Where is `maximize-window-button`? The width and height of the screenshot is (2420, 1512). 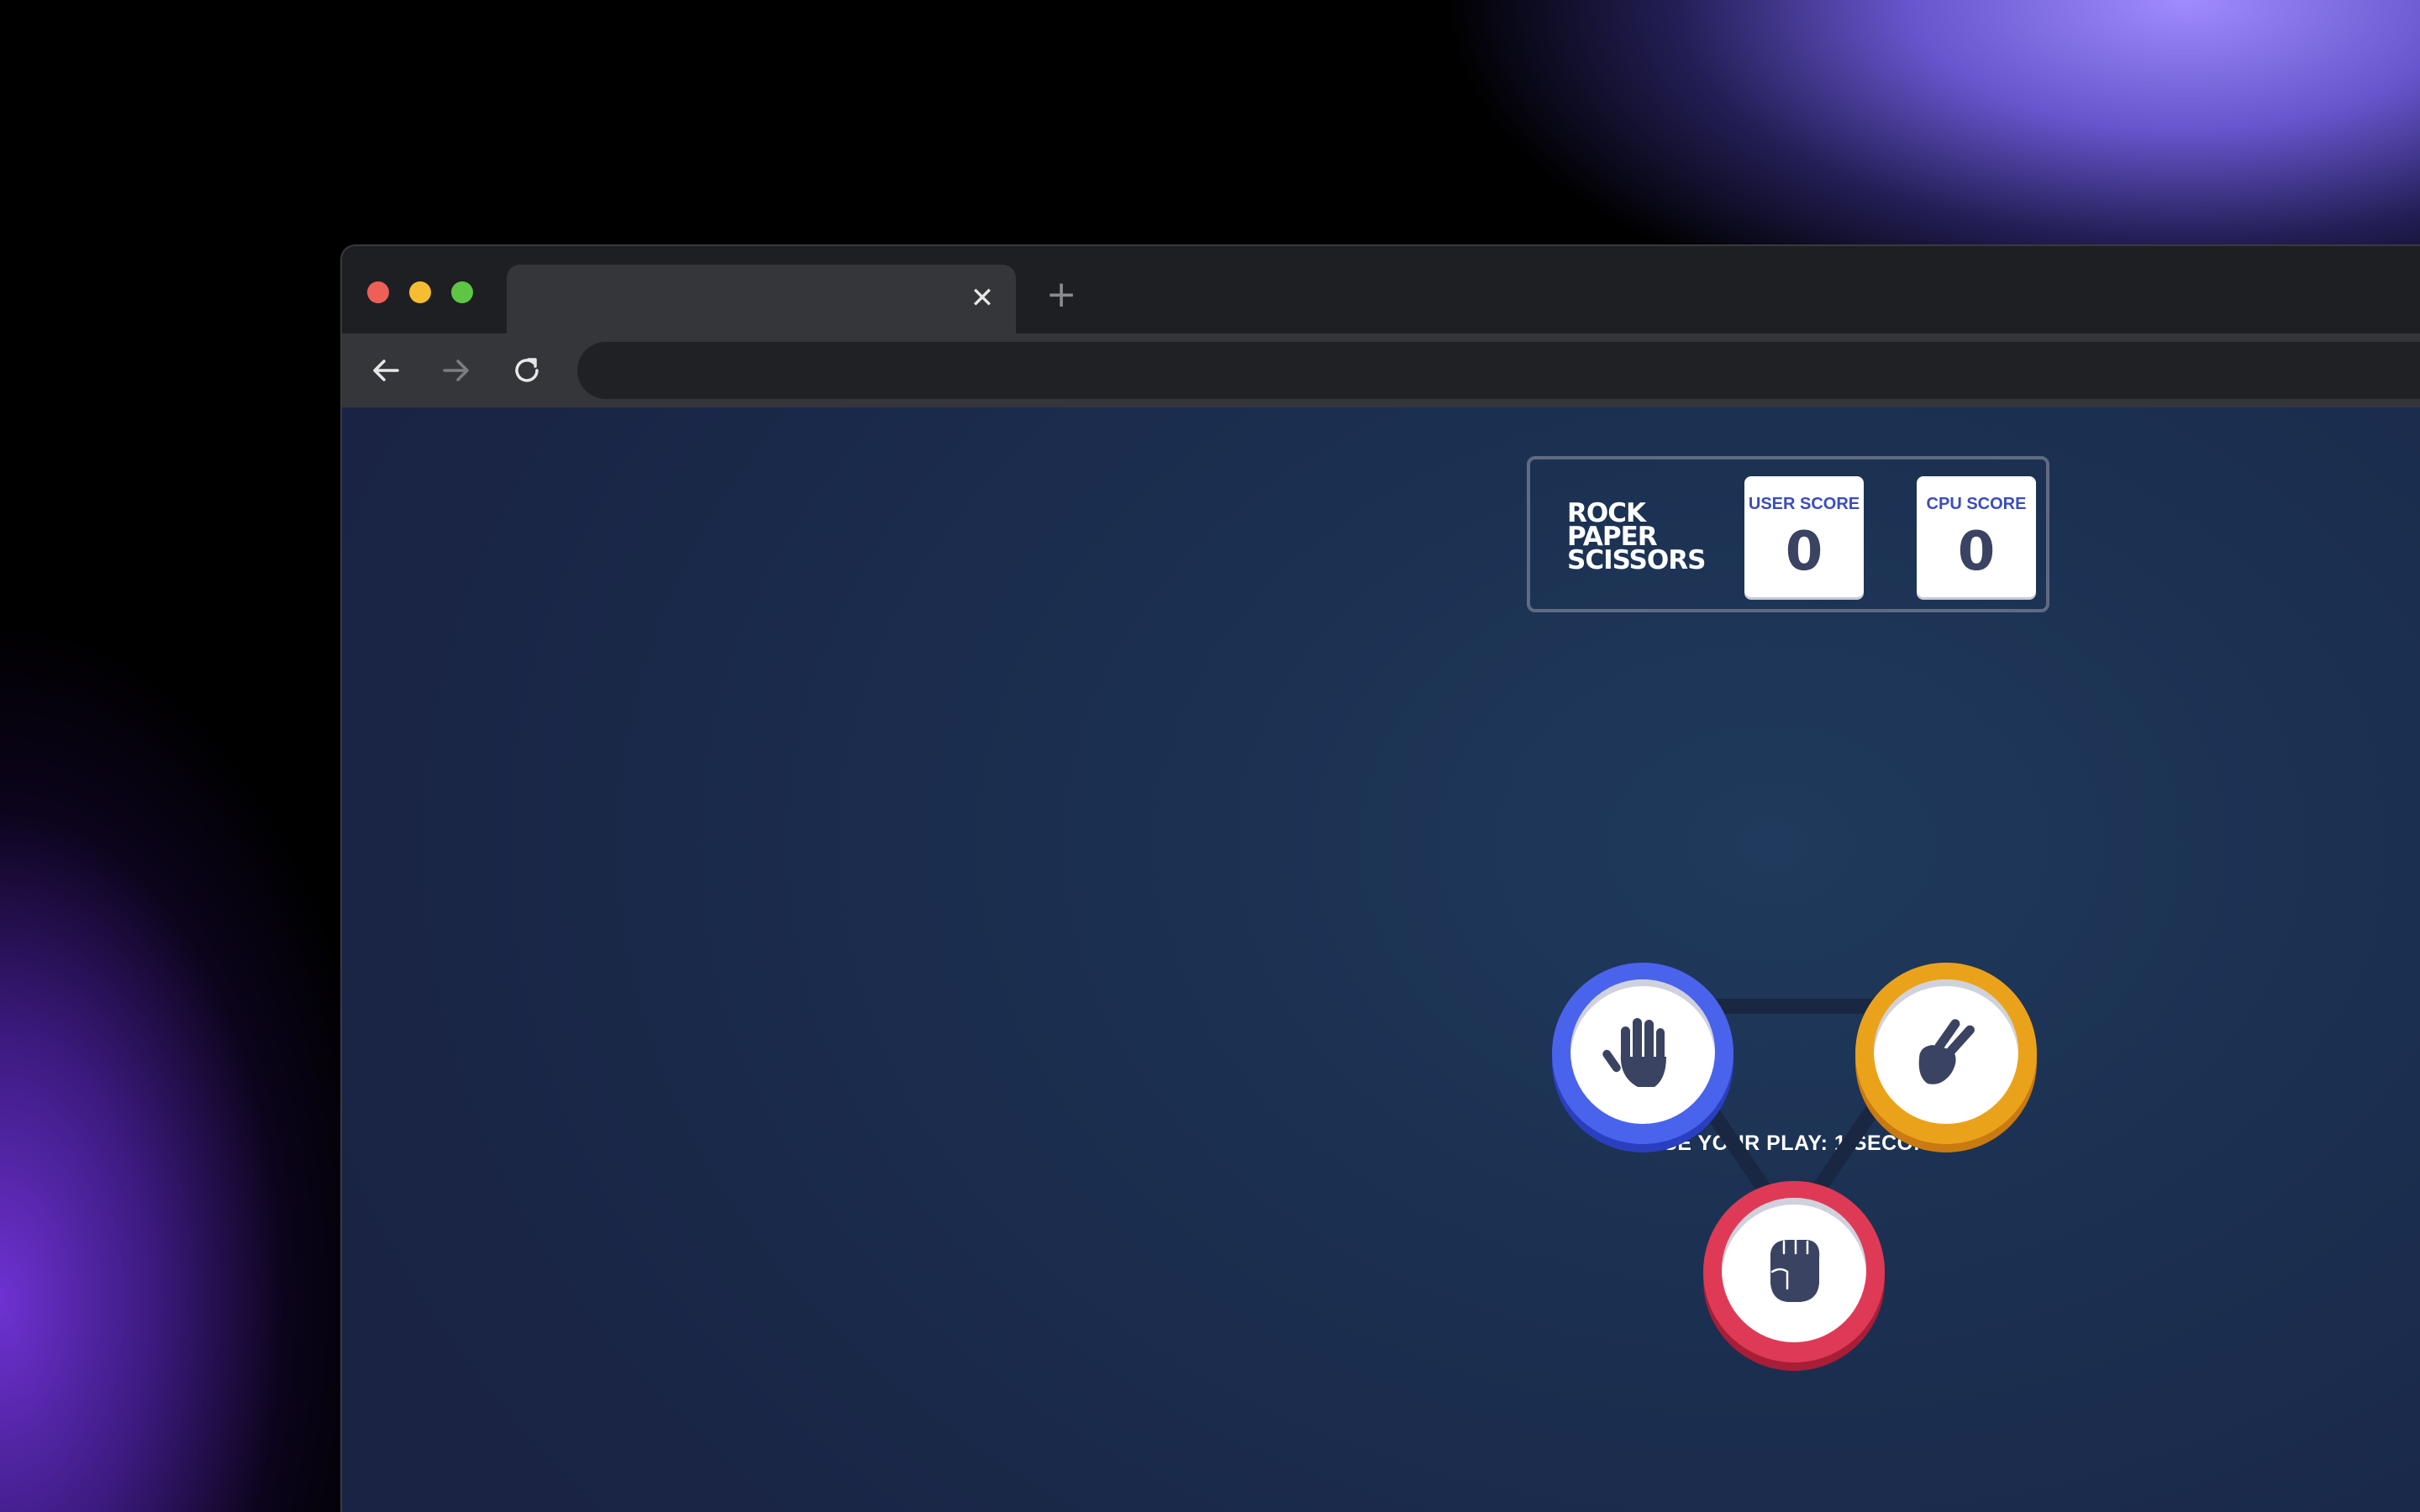
maximize-window-button is located at coordinates (462, 292).